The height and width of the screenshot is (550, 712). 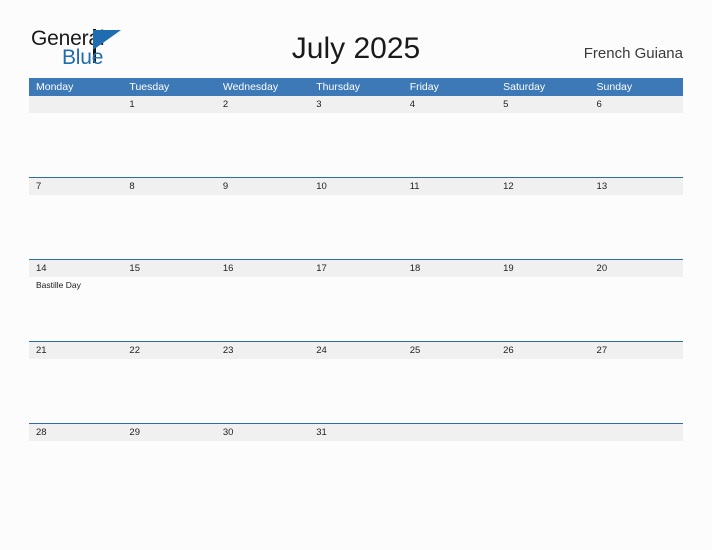 I want to click on day-number: 30, so click(x=262, y=432).